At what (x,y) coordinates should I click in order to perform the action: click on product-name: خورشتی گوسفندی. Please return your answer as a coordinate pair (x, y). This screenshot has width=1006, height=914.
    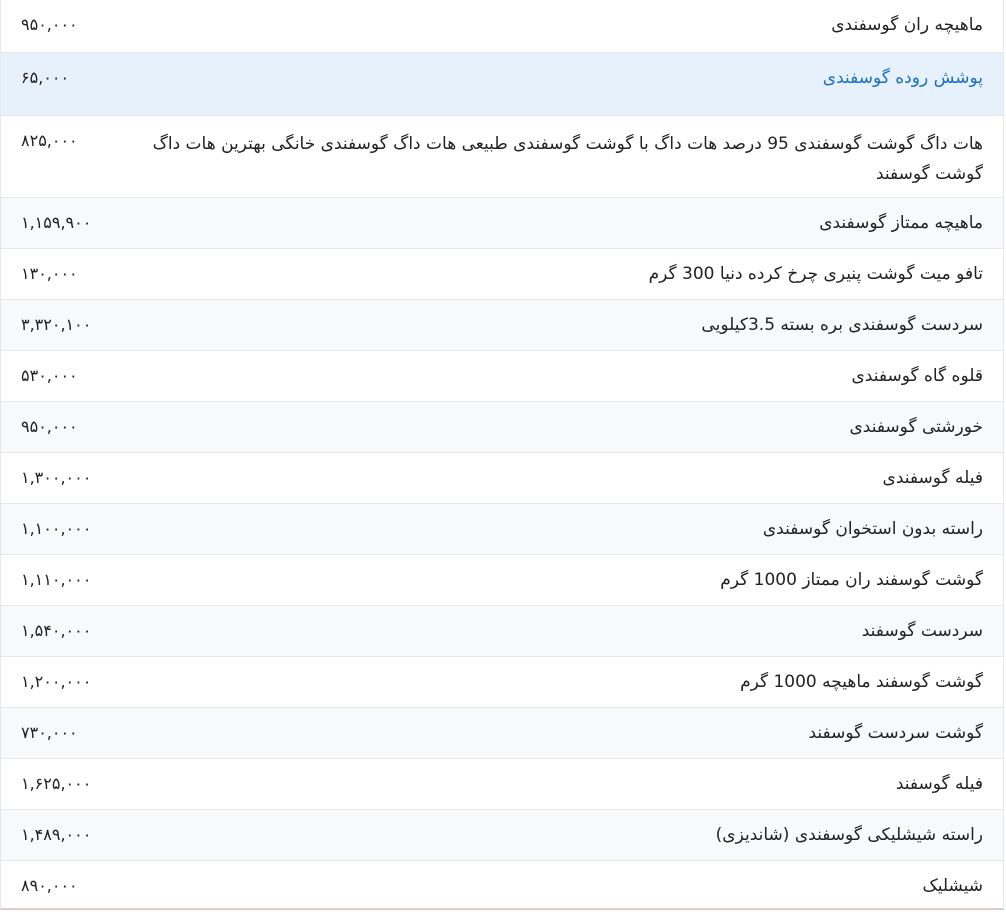
    Looking at the image, I should click on (916, 427).